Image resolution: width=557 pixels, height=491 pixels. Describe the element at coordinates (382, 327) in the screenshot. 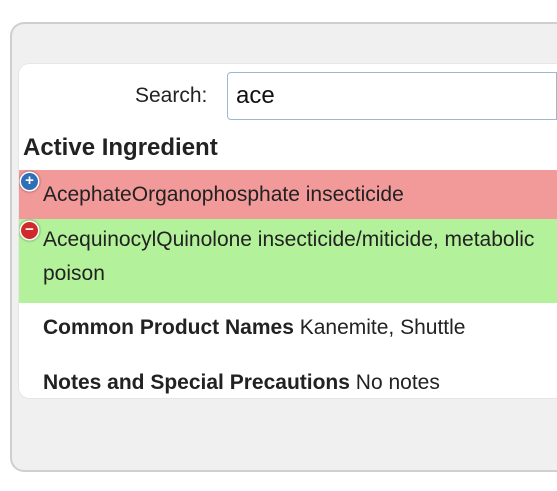

I see `detail-value: Kanemite, Shuttle` at that location.